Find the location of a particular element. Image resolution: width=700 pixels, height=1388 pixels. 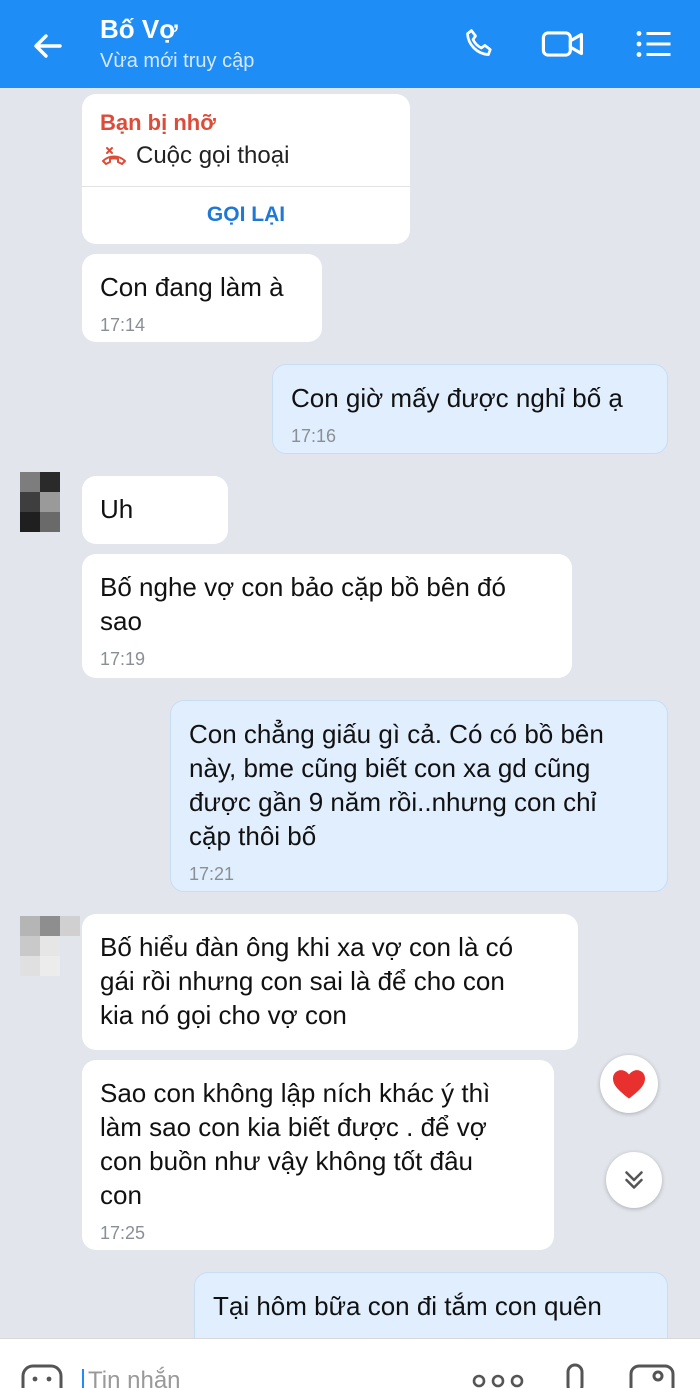

image-picker-button is located at coordinates (652, 1375).